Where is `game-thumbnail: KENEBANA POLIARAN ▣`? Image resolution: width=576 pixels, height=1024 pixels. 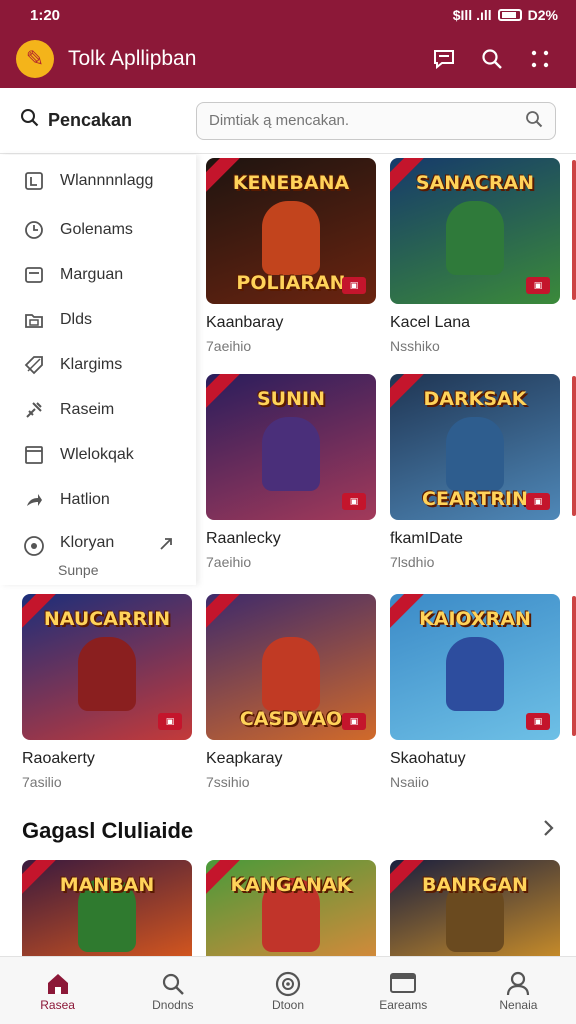
game-thumbnail: KENEBANA POLIARAN ▣ is located at coordinates (291, 231).